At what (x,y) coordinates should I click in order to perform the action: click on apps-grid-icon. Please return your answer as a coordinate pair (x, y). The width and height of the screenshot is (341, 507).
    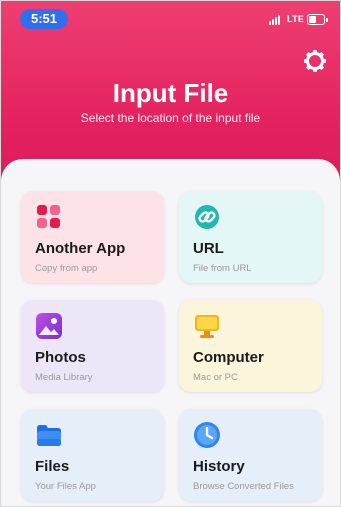
    Looking at the image, I should click on (48, 216).